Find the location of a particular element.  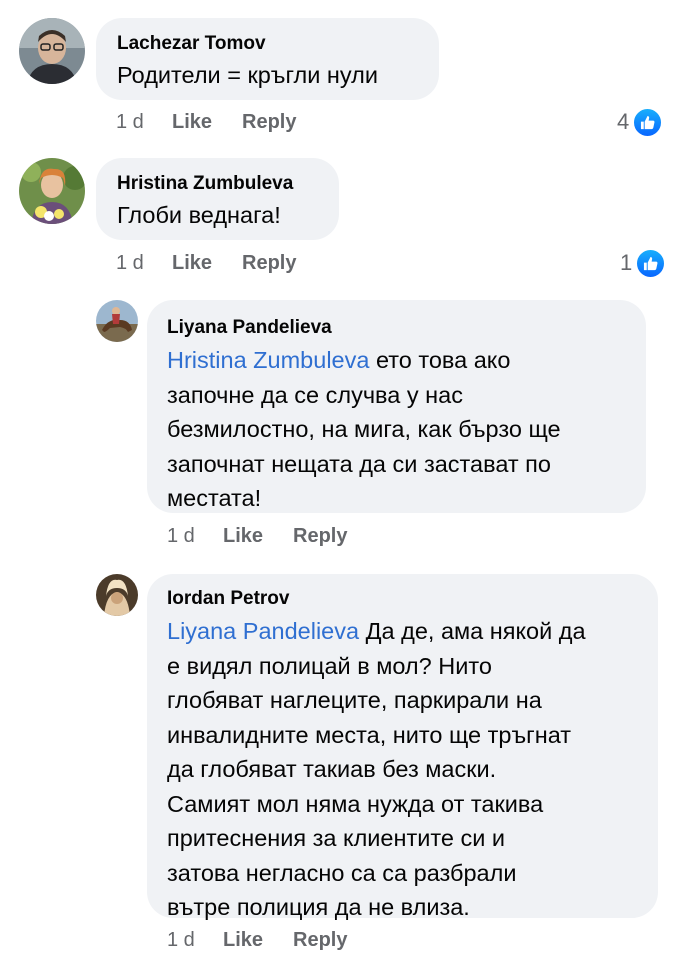

comment-bubble: Lachezar Tomov Родители = кръгли нули is located at coordinates (267, 59).